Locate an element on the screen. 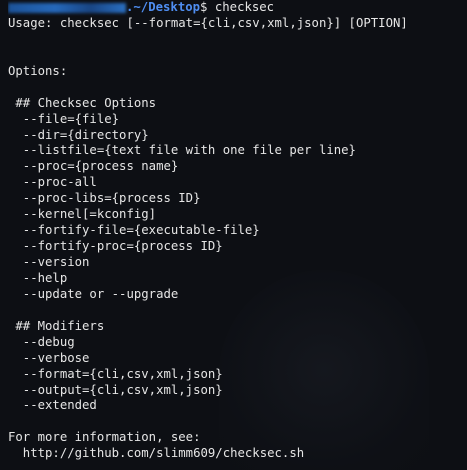 The width and height of the screenshot is (467, 470). option-line: --update or --upgrade is located at coordinates (93, 293).